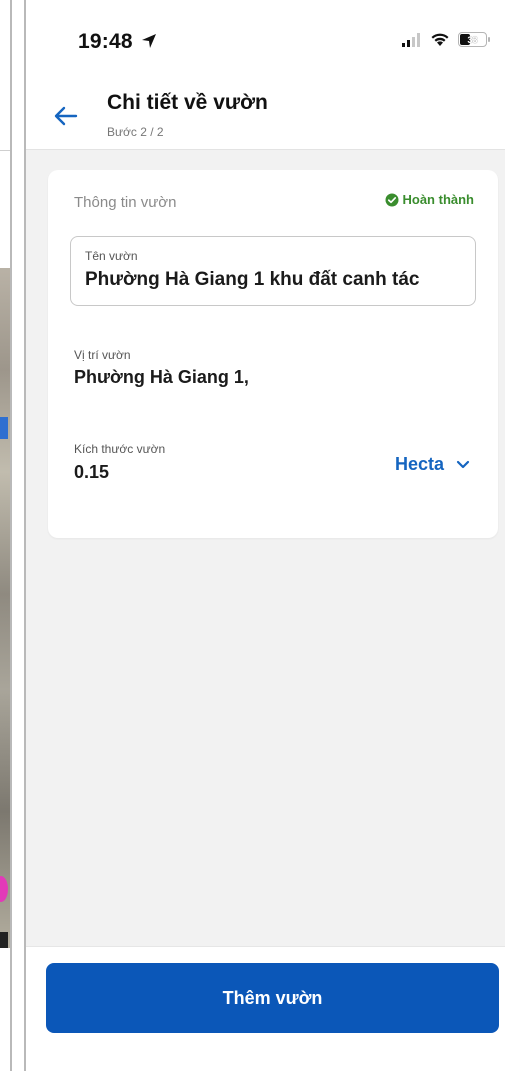 The width and height of the screenshot is (505, 1071). Describe the element at coordinates (161, 377) in the screenshot. I see `location-value: Phường Hà Giang 1,` at that location.